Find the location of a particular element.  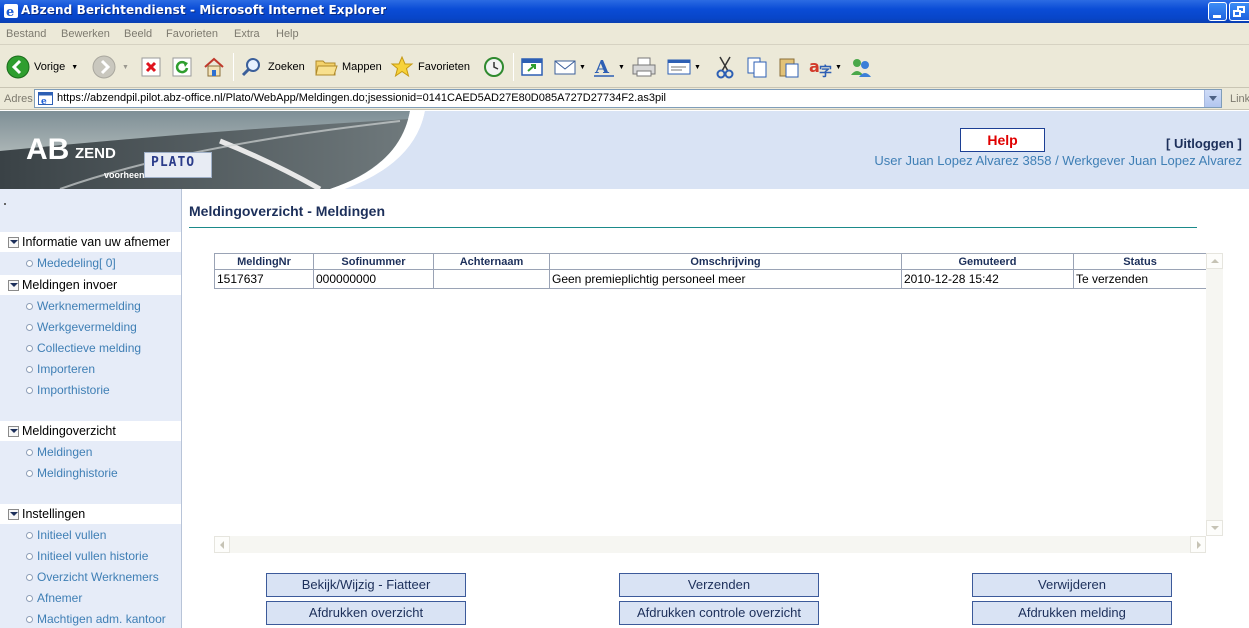

home-icon is located at coordinates (214, 67).